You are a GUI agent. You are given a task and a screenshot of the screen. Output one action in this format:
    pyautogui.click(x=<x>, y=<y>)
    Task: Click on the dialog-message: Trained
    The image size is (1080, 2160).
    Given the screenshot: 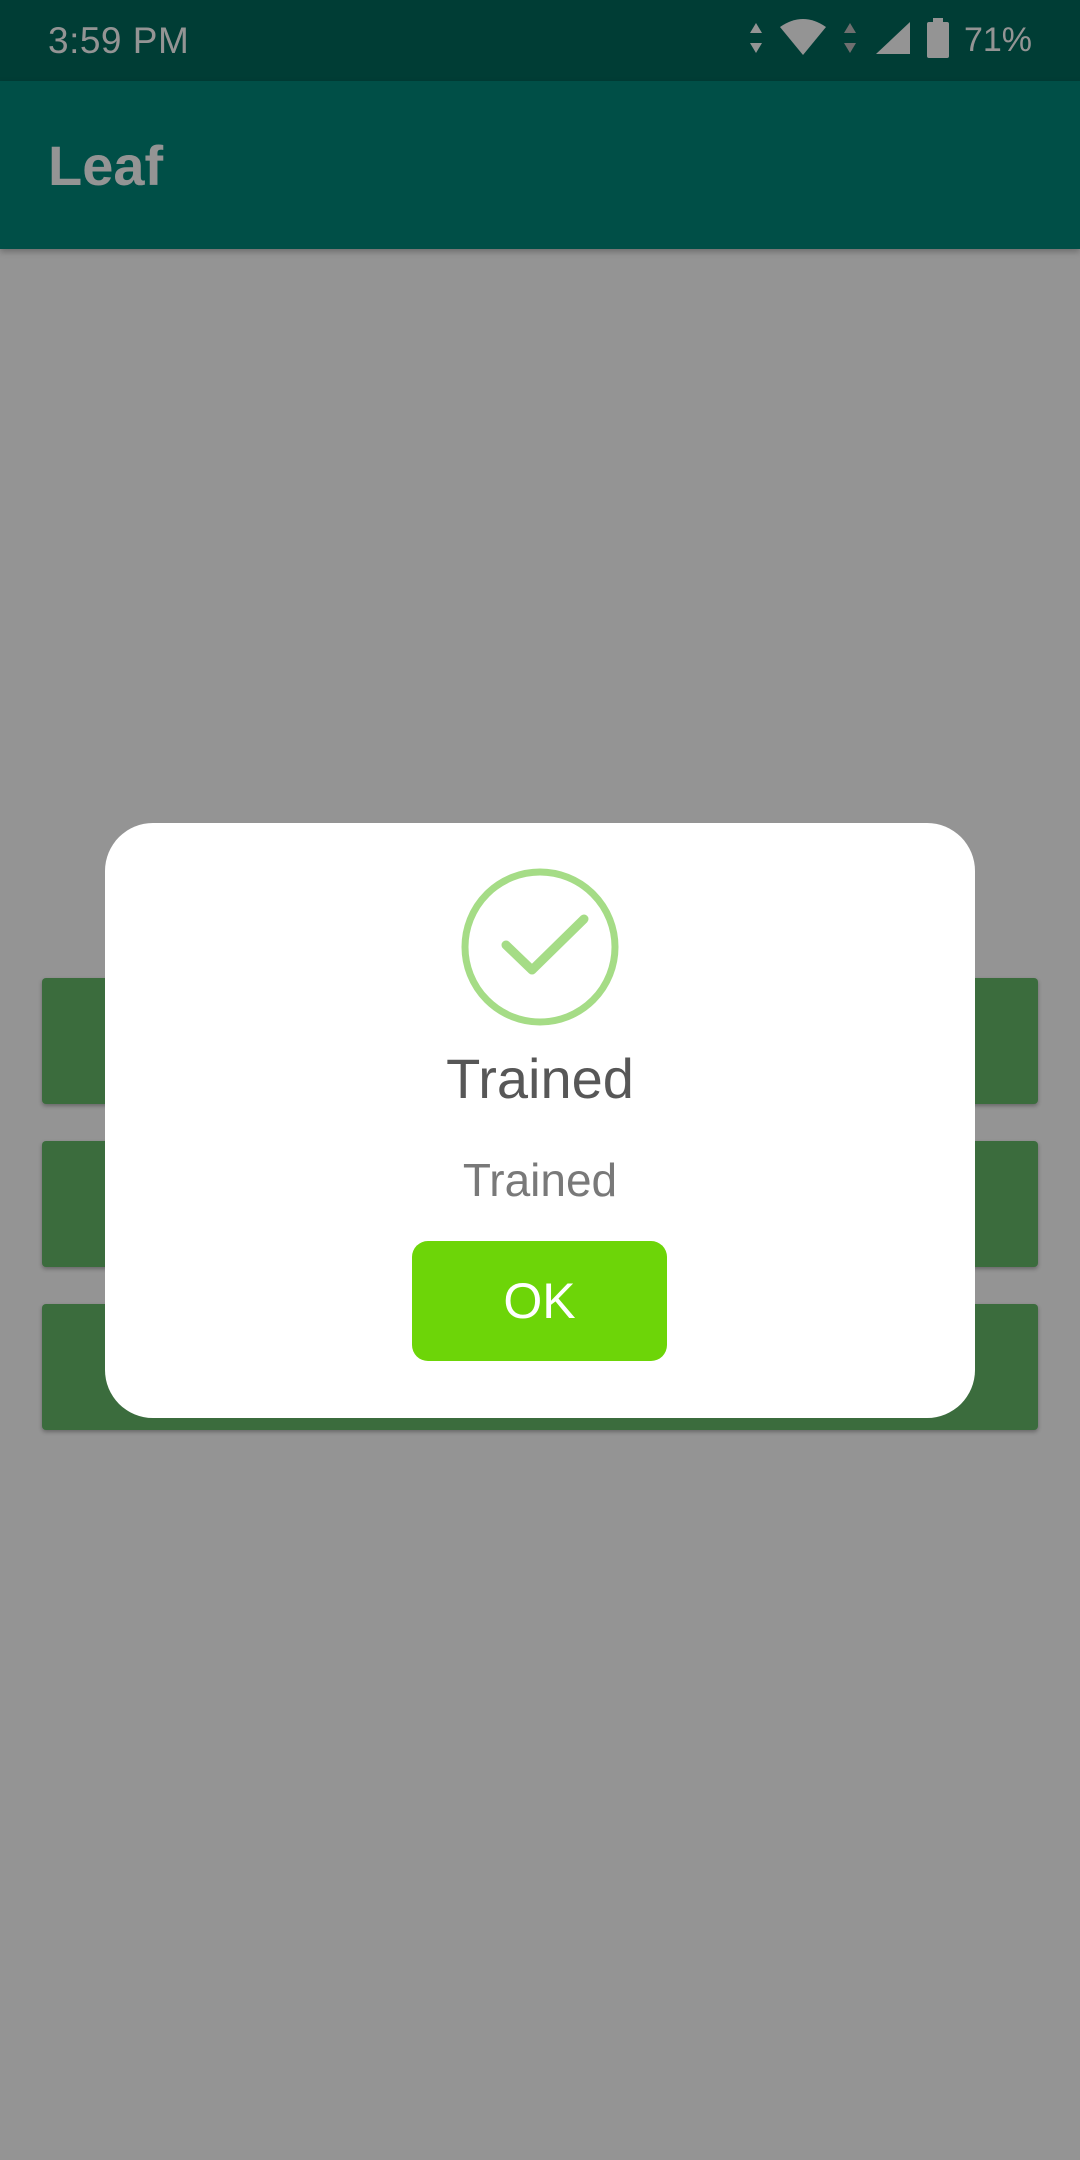 What is the action you would take?
    pyautogui.click(x=540, y=1180)
    